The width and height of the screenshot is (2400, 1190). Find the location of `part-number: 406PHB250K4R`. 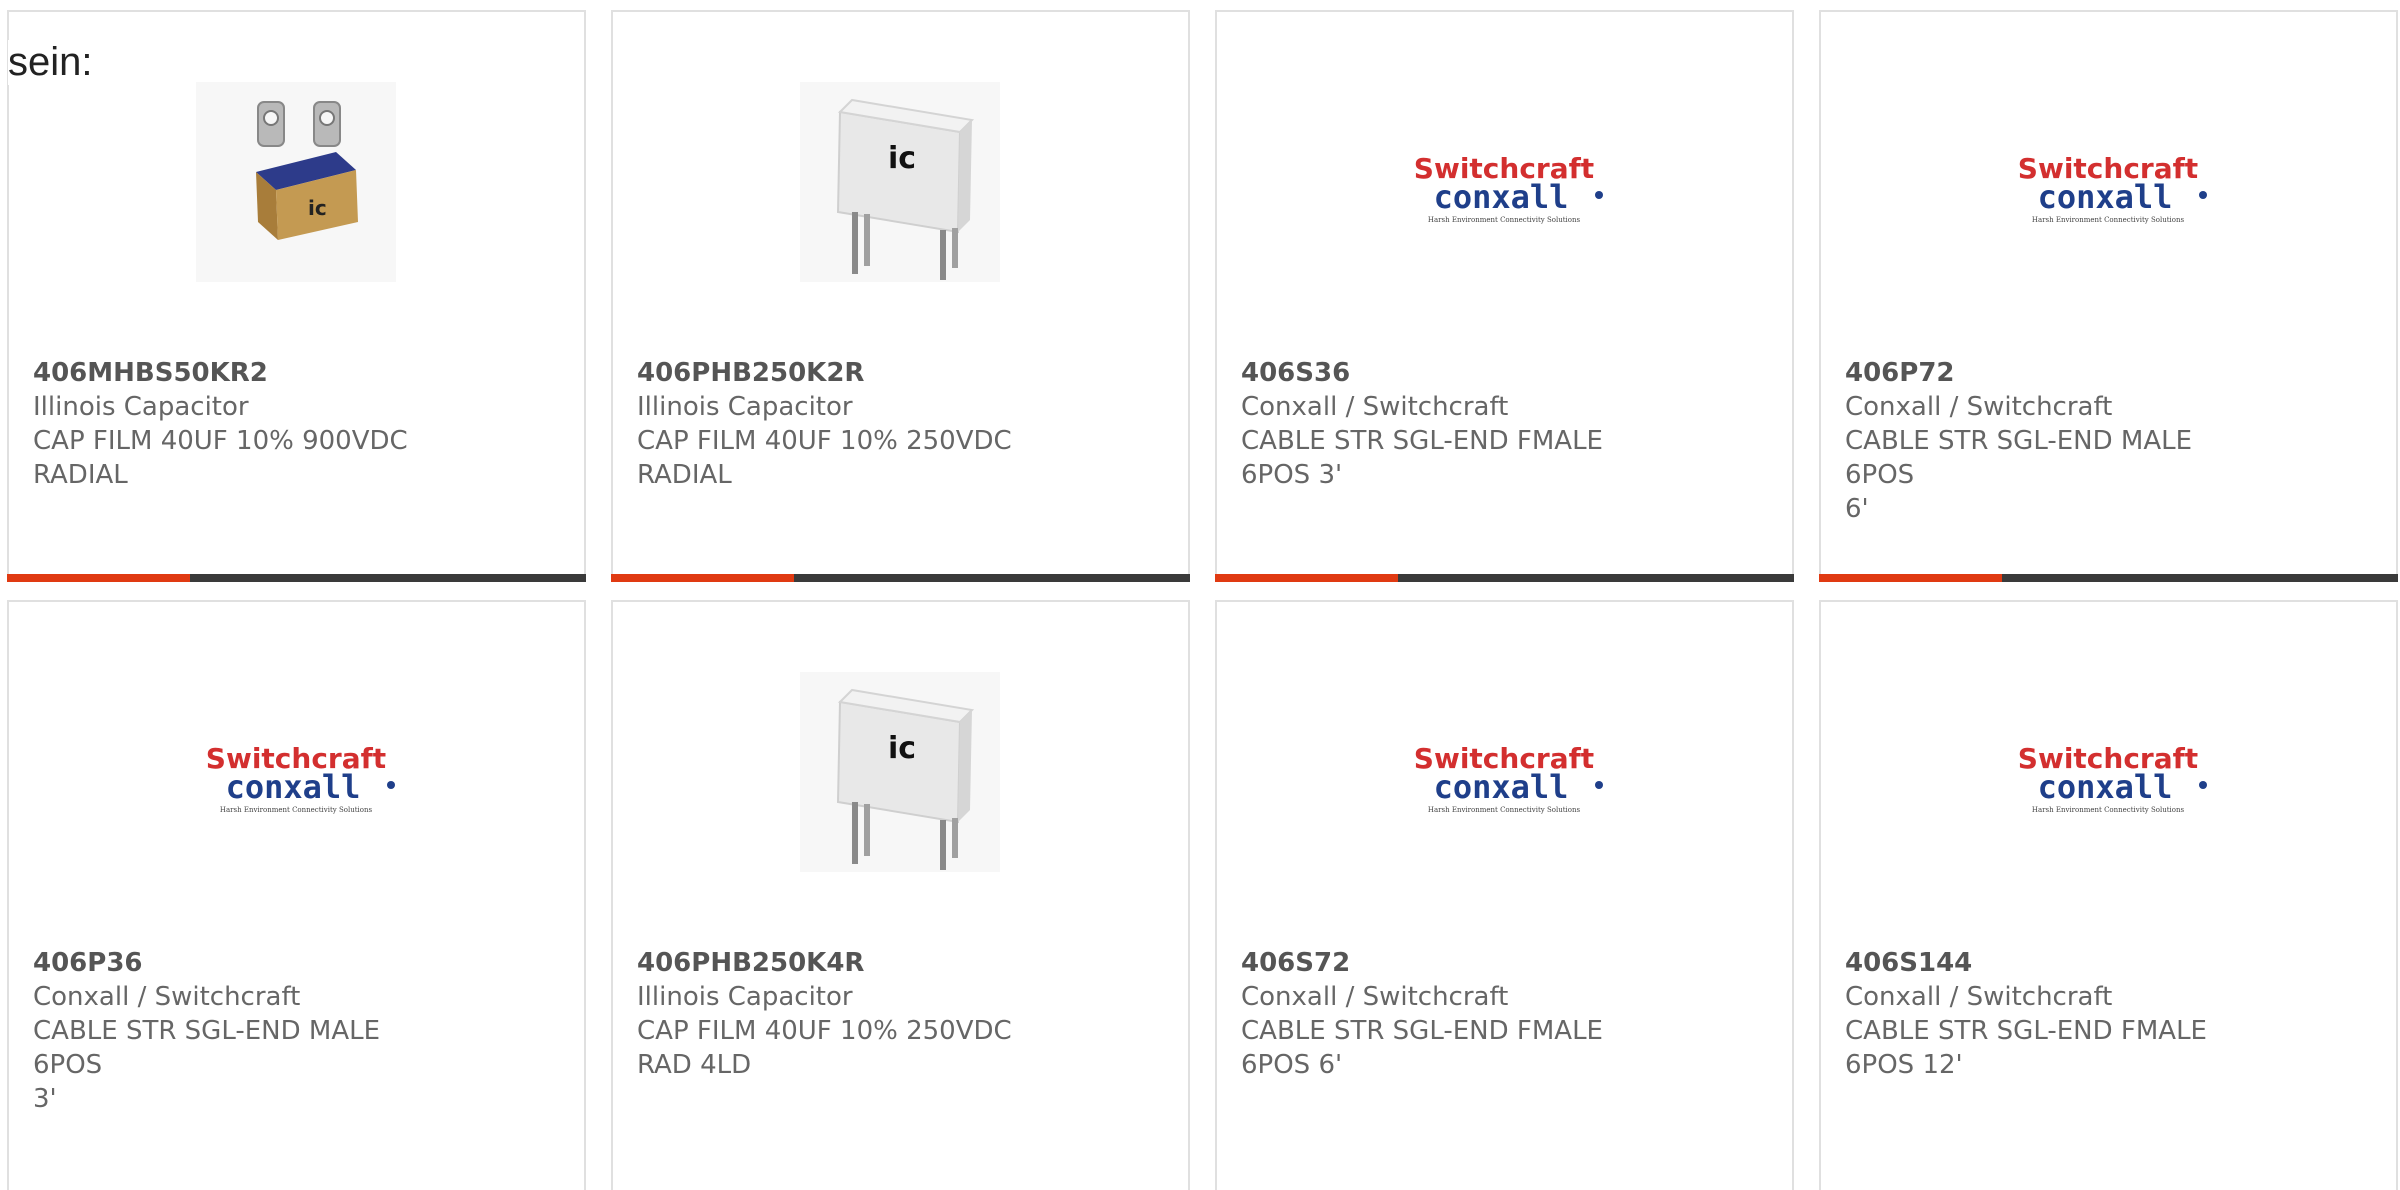

part-number: 406PHB250K4R is located at coordinates (847, 963).